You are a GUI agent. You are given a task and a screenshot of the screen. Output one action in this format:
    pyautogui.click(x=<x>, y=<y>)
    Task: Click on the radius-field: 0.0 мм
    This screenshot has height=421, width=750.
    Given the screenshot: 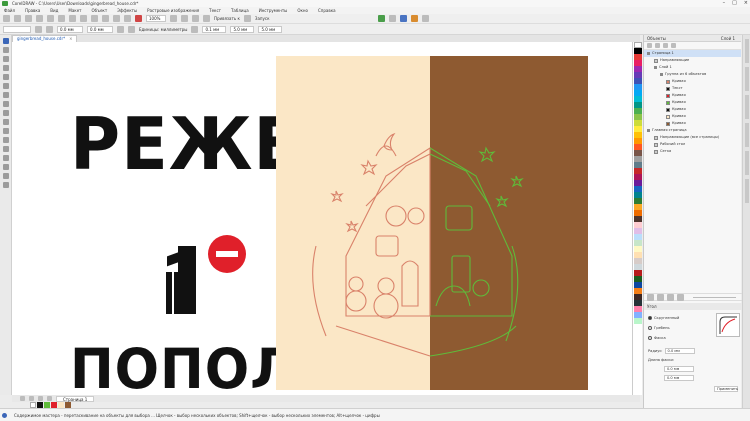 What is the action you would take?
    pyautogui.click(x=679, y=351)
    